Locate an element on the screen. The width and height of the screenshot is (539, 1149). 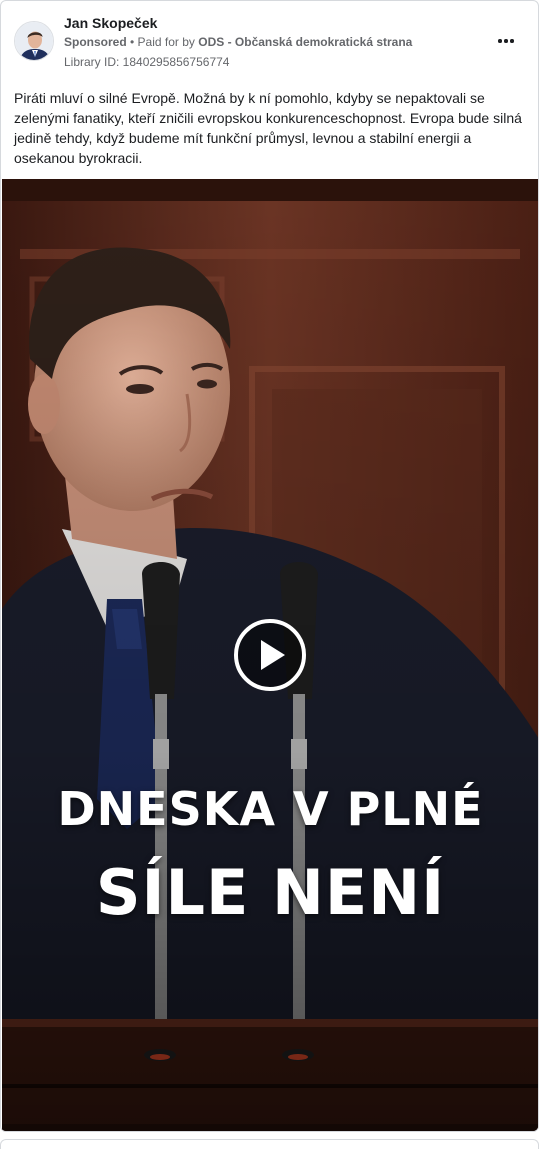
library-id: Library ID: 1840295856756774 is located at coordinates (147, 62).